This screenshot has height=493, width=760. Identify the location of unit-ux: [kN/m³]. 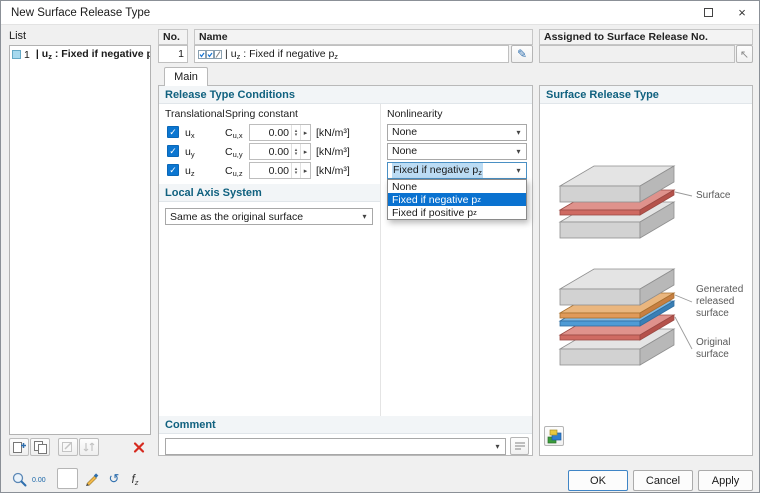
(333, 133).